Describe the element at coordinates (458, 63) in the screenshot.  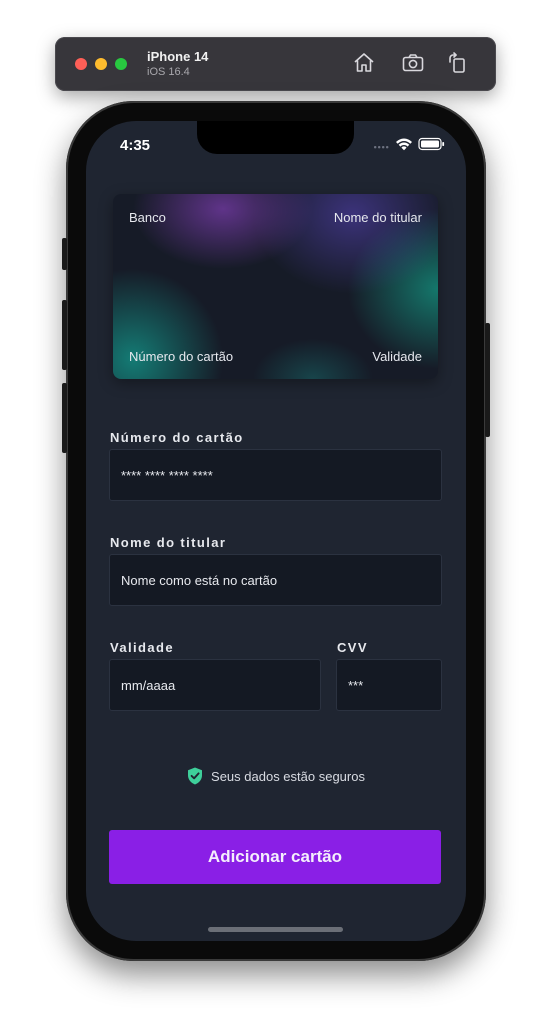
I see `rotate-icon` at that location.